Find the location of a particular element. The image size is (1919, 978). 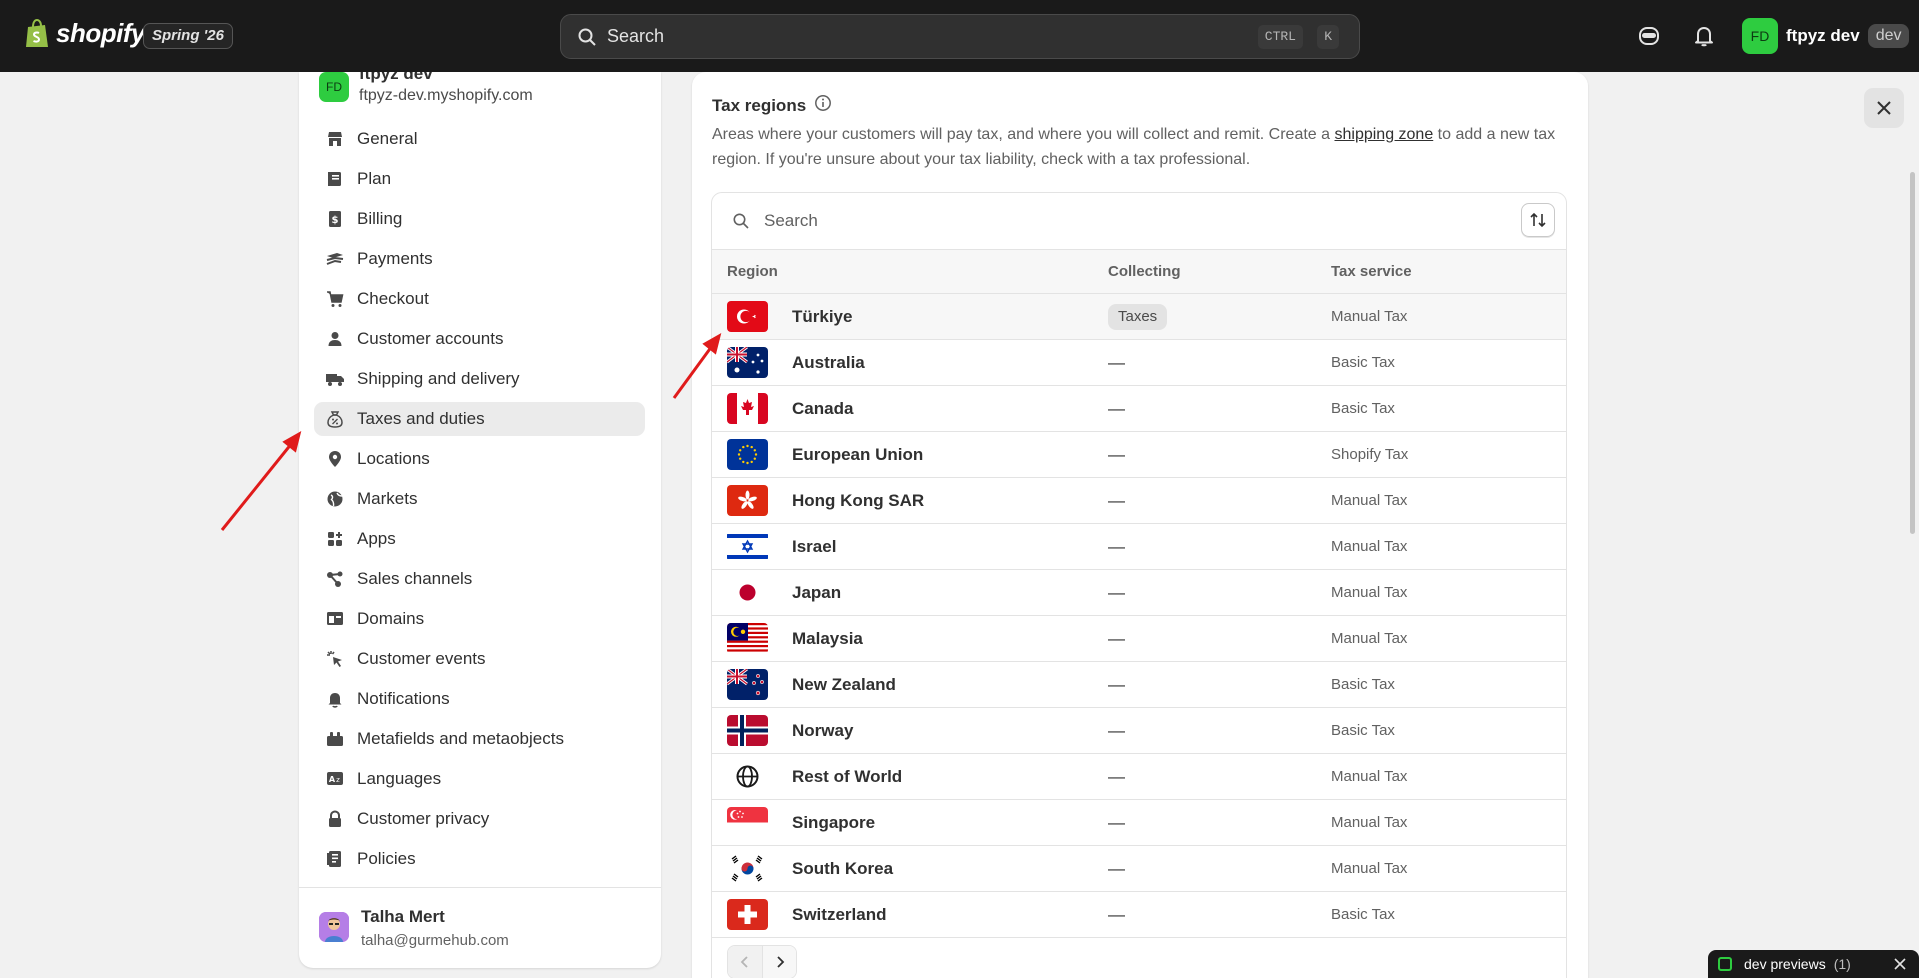

sidebar-item-languages: Az Languages is located at coordinates (479, 779).